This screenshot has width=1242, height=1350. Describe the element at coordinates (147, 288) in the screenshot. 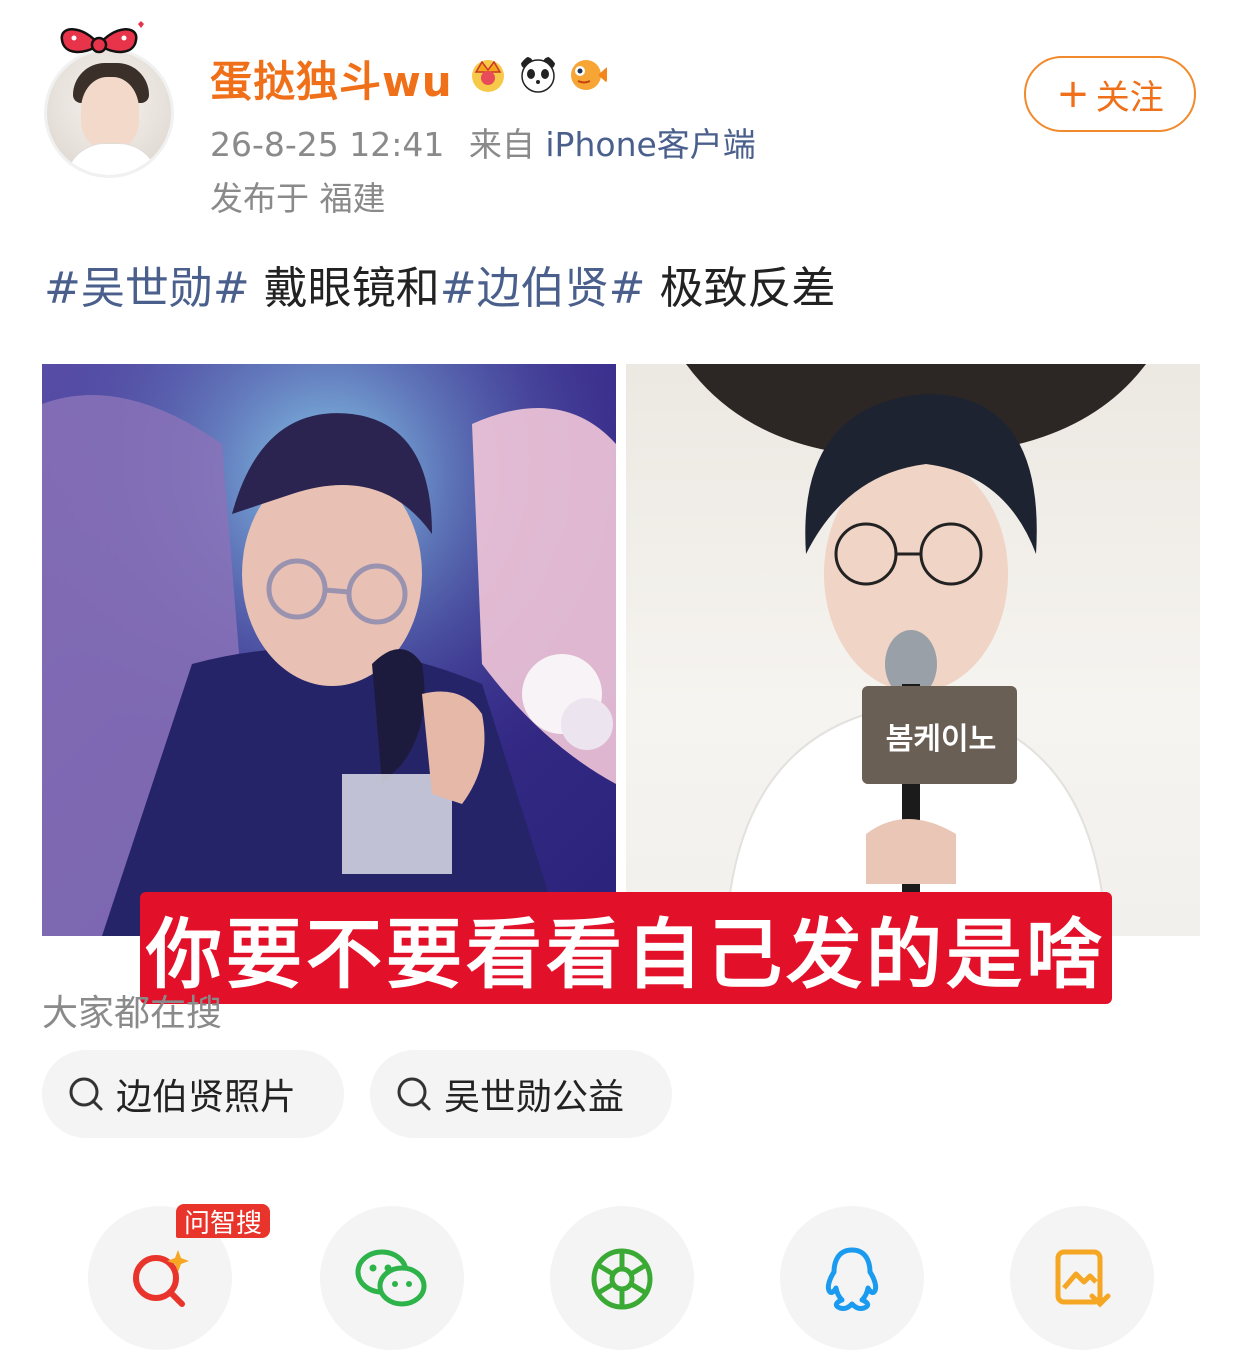

I see `hashtag-link: #吴世勋#` at that location.